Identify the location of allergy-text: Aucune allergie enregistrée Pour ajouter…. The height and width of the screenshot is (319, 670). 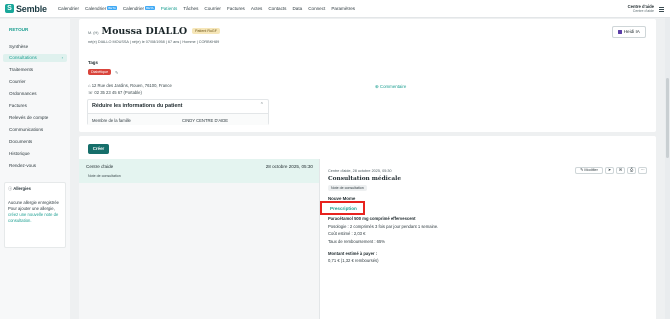
(35, 212).